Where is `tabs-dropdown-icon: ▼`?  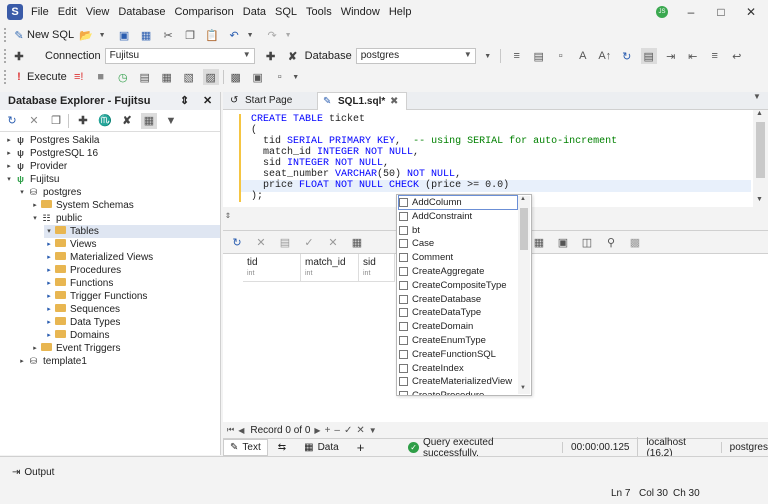
tabs-dropdown-icon: ▼ is located at coordinates (757, 96).